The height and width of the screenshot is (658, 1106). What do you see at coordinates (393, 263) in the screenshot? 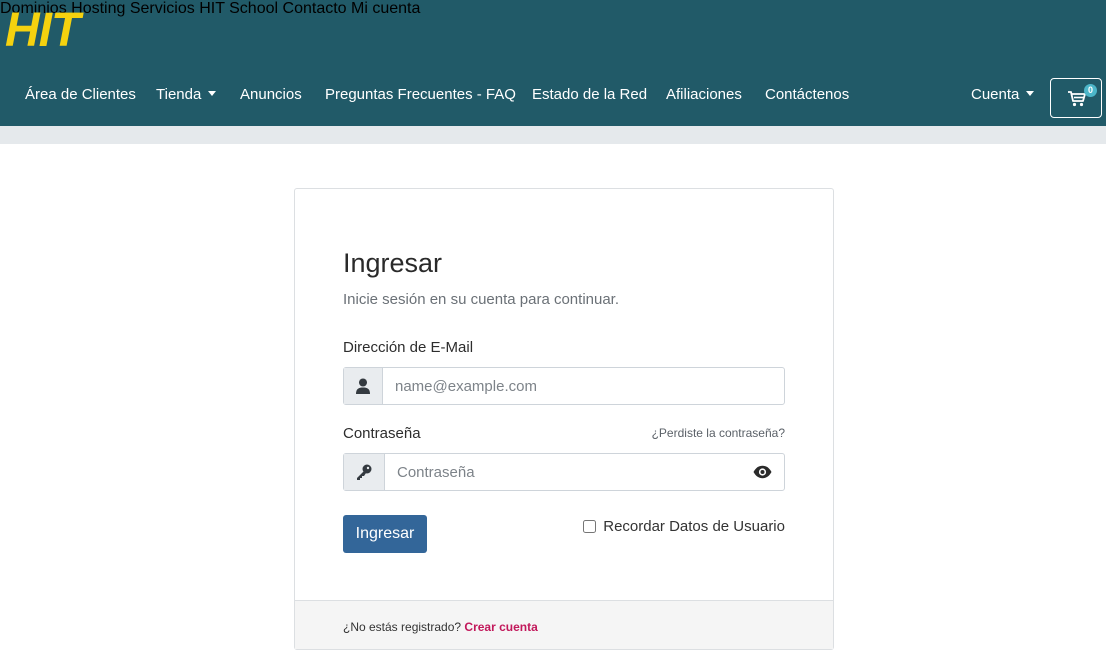
I see `login-title: Ingresar` at bounding box center [393, 263].